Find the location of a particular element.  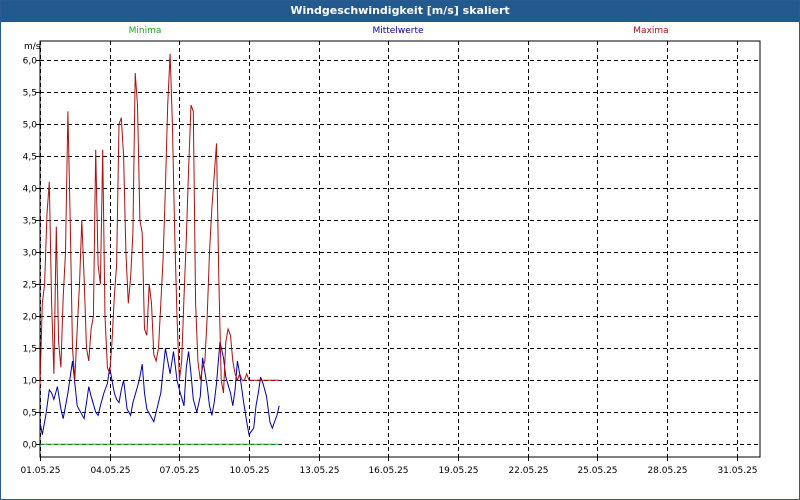

x-tick-label: 28.05.25 is located at coordinates (667, 471).